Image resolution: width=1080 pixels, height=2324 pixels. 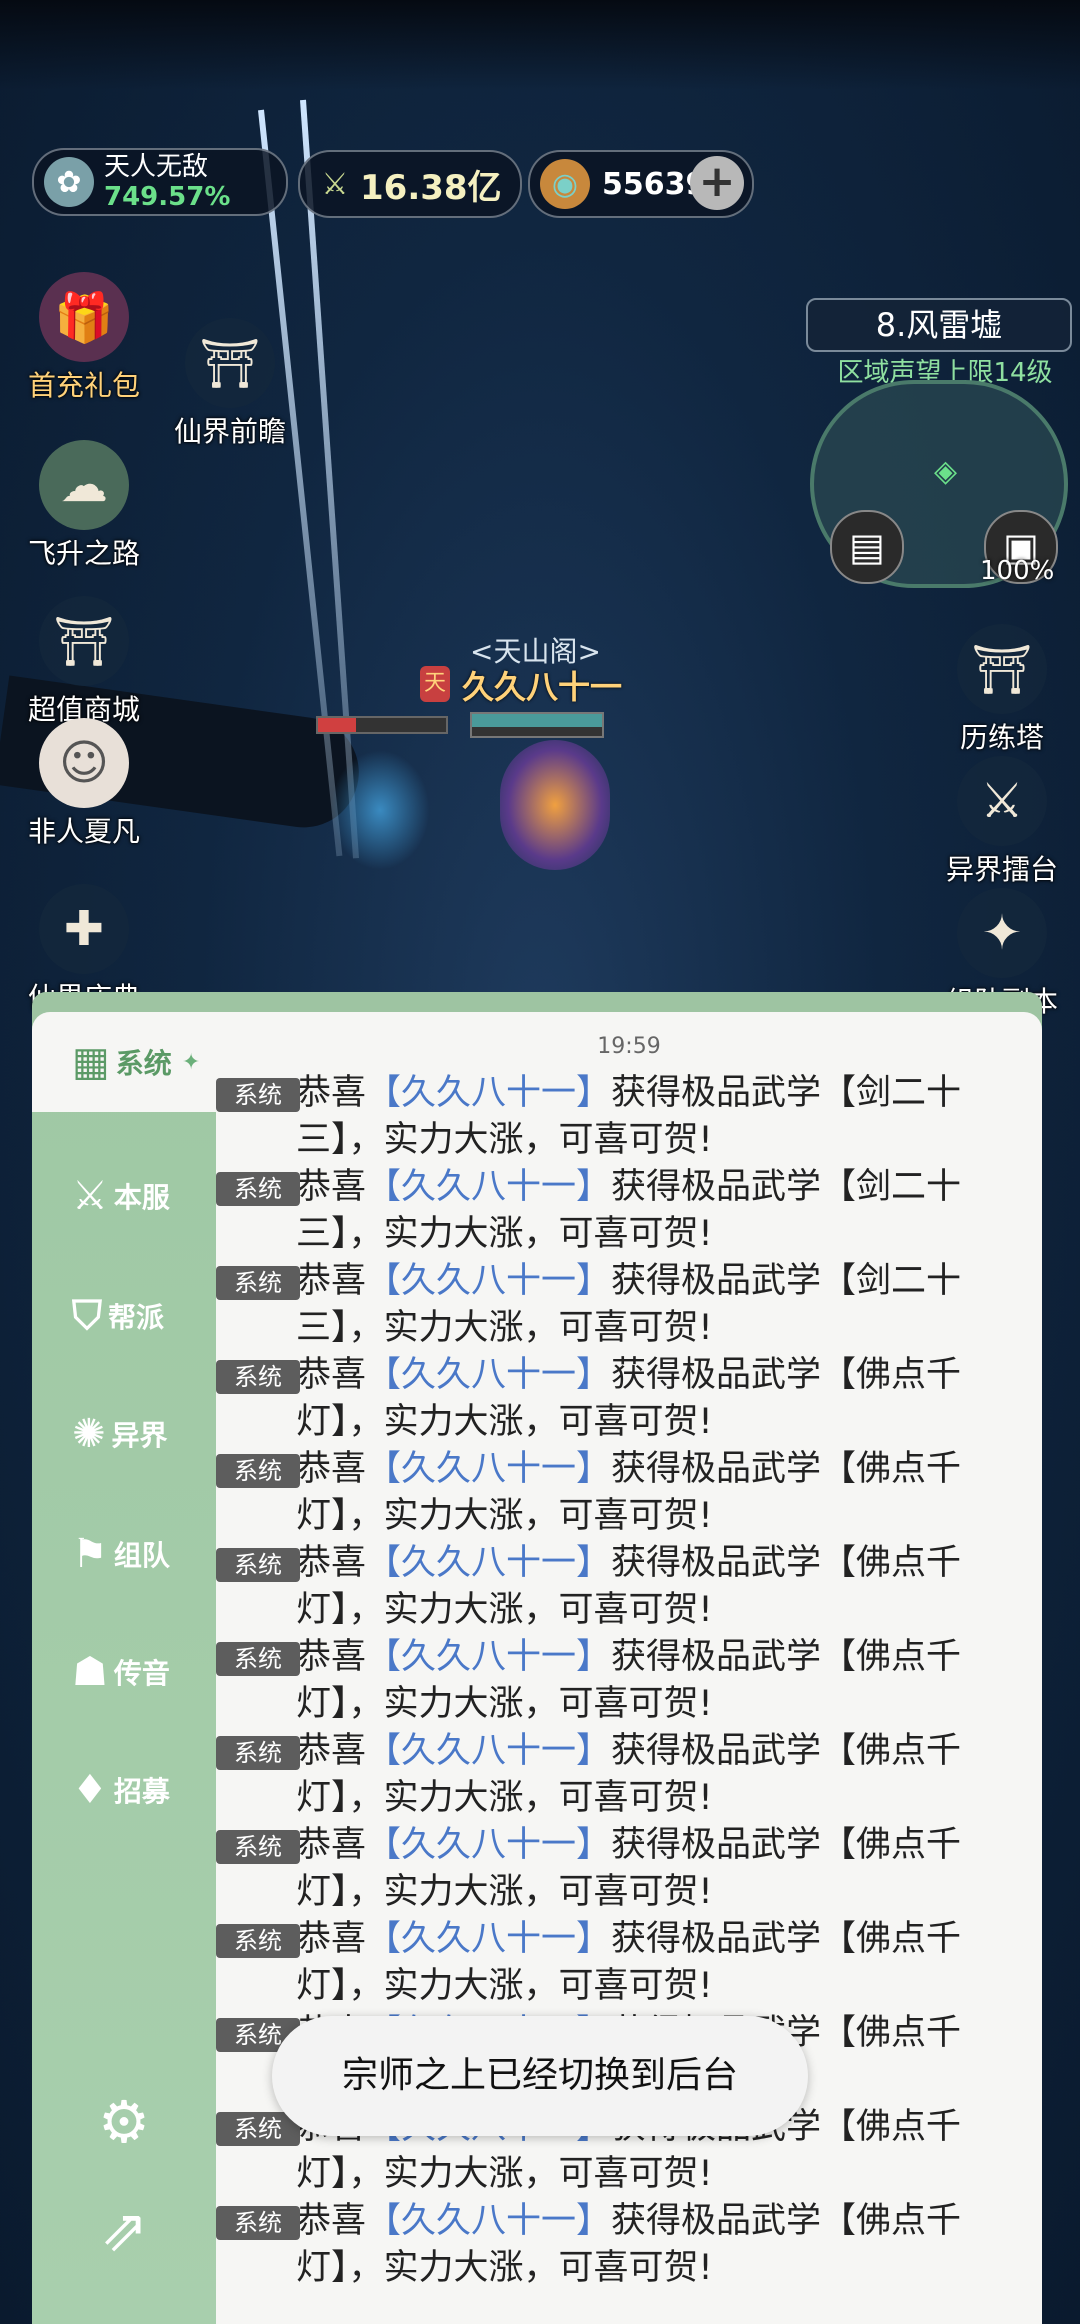 What do you see at coordinates (124, 2230) in the screenshot?
I see `expand-icon: ⇗` at bounding box center [124, 2230].